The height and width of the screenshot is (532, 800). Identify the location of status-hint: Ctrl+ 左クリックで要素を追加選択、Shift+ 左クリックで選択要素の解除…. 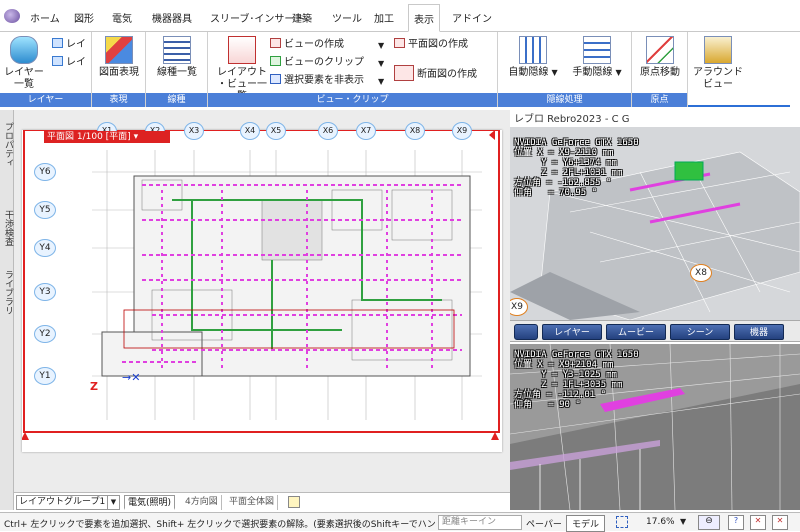
(220, 525).